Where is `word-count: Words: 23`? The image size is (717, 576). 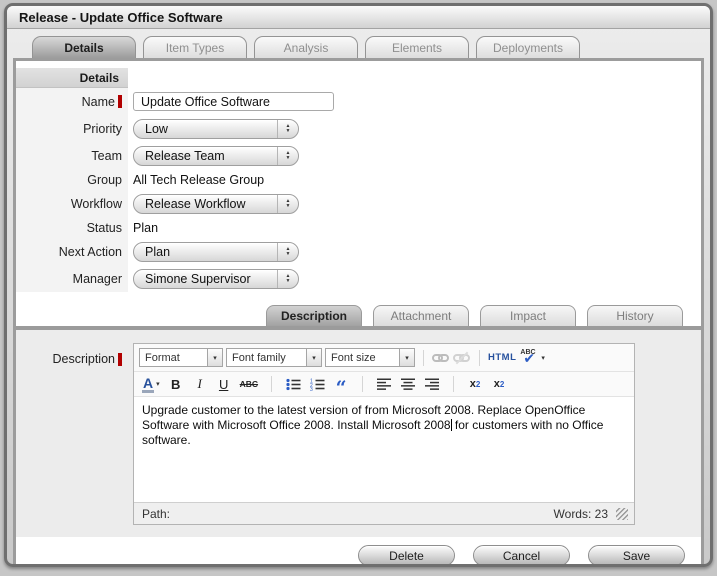
word-count: Words: 23 is located at coordinates (580, 513).